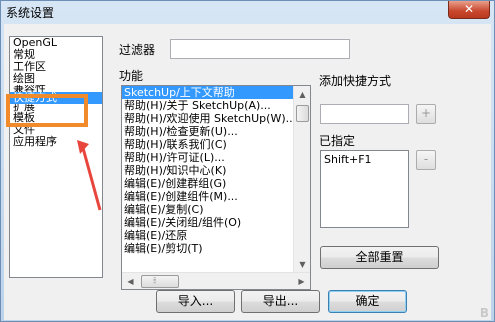 The image size is (495, 322). What do you see at coordinates (208, 92) in the screenshot?
I see `function-item: SketchUp/上下文帮助` at bounding box center [208, 92].